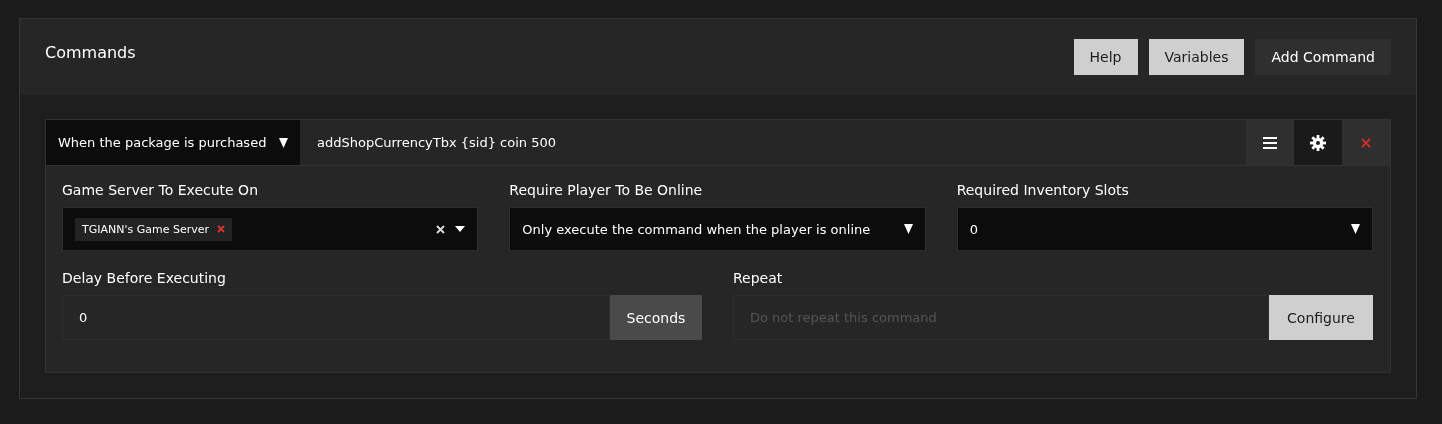  What do you see at coordinates (173, 142) in the screenshot?
I see `trigger-select: When the package is purchased` at bounding box center [173, 142].